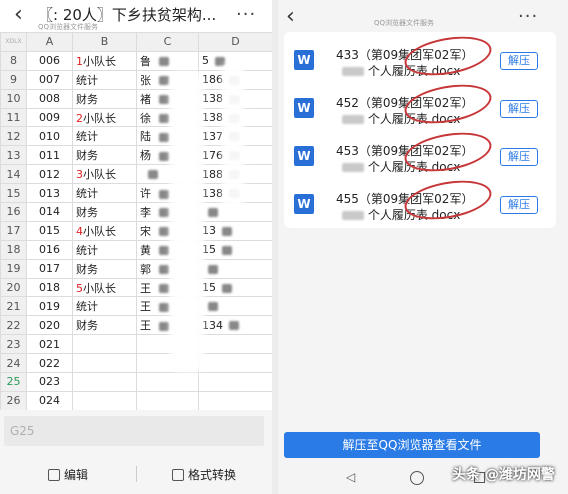 This screenshot has height=494, width=568. What do you see at coordinates (167, 42) in the screenshot?
I see `column-header-c: C` at bounding box center [167, 42].